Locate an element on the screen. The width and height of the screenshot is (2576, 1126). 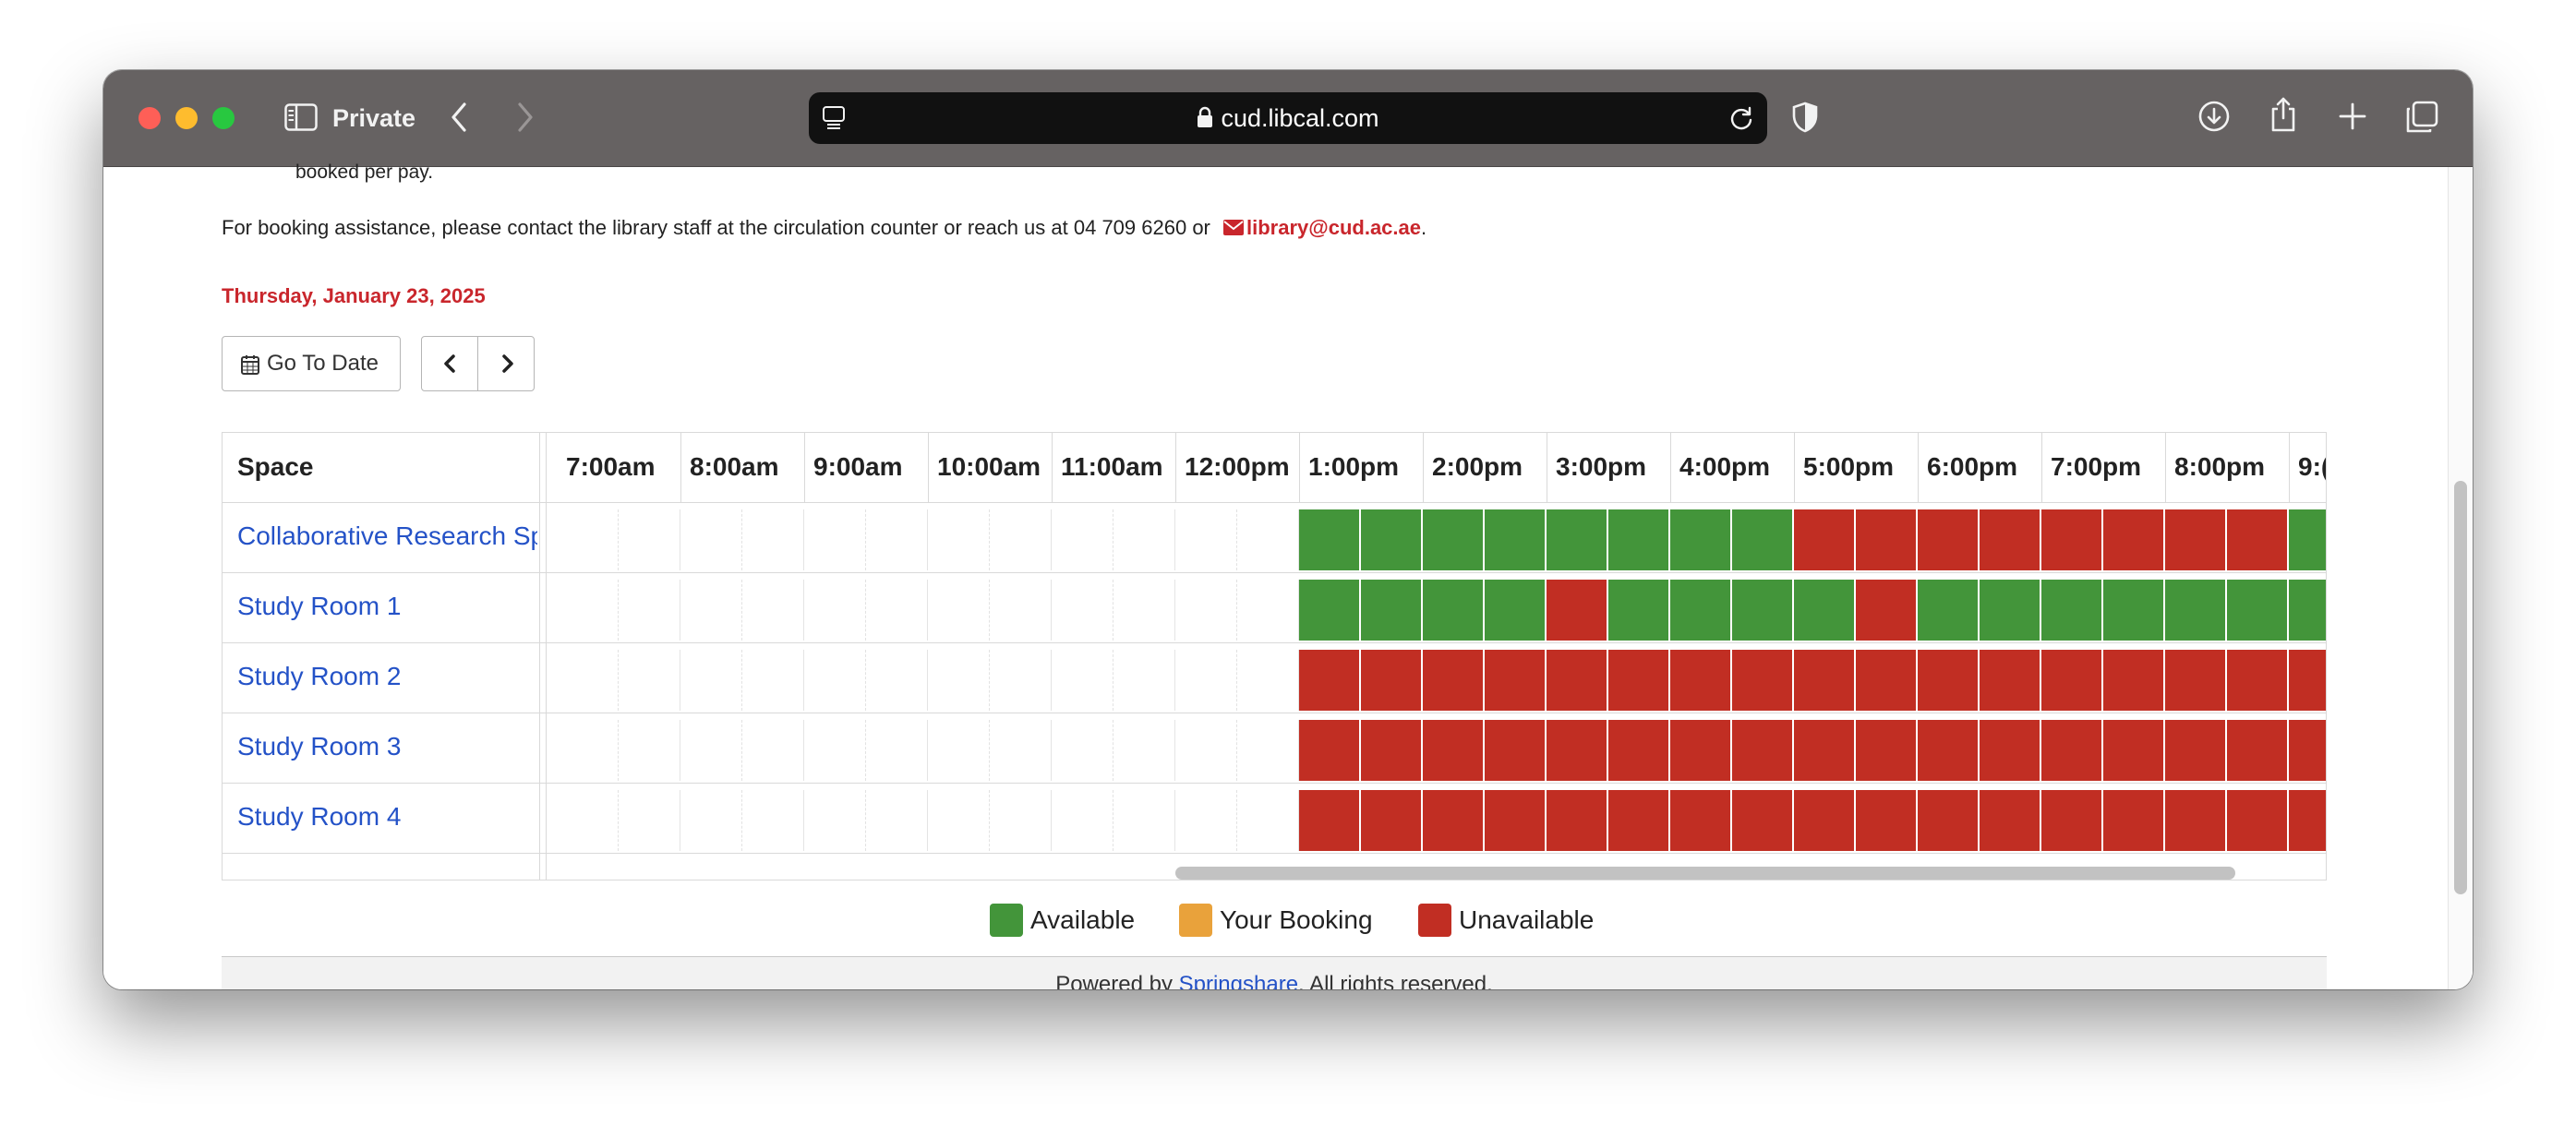
previous-day-button is located at coordinates (449, 364).